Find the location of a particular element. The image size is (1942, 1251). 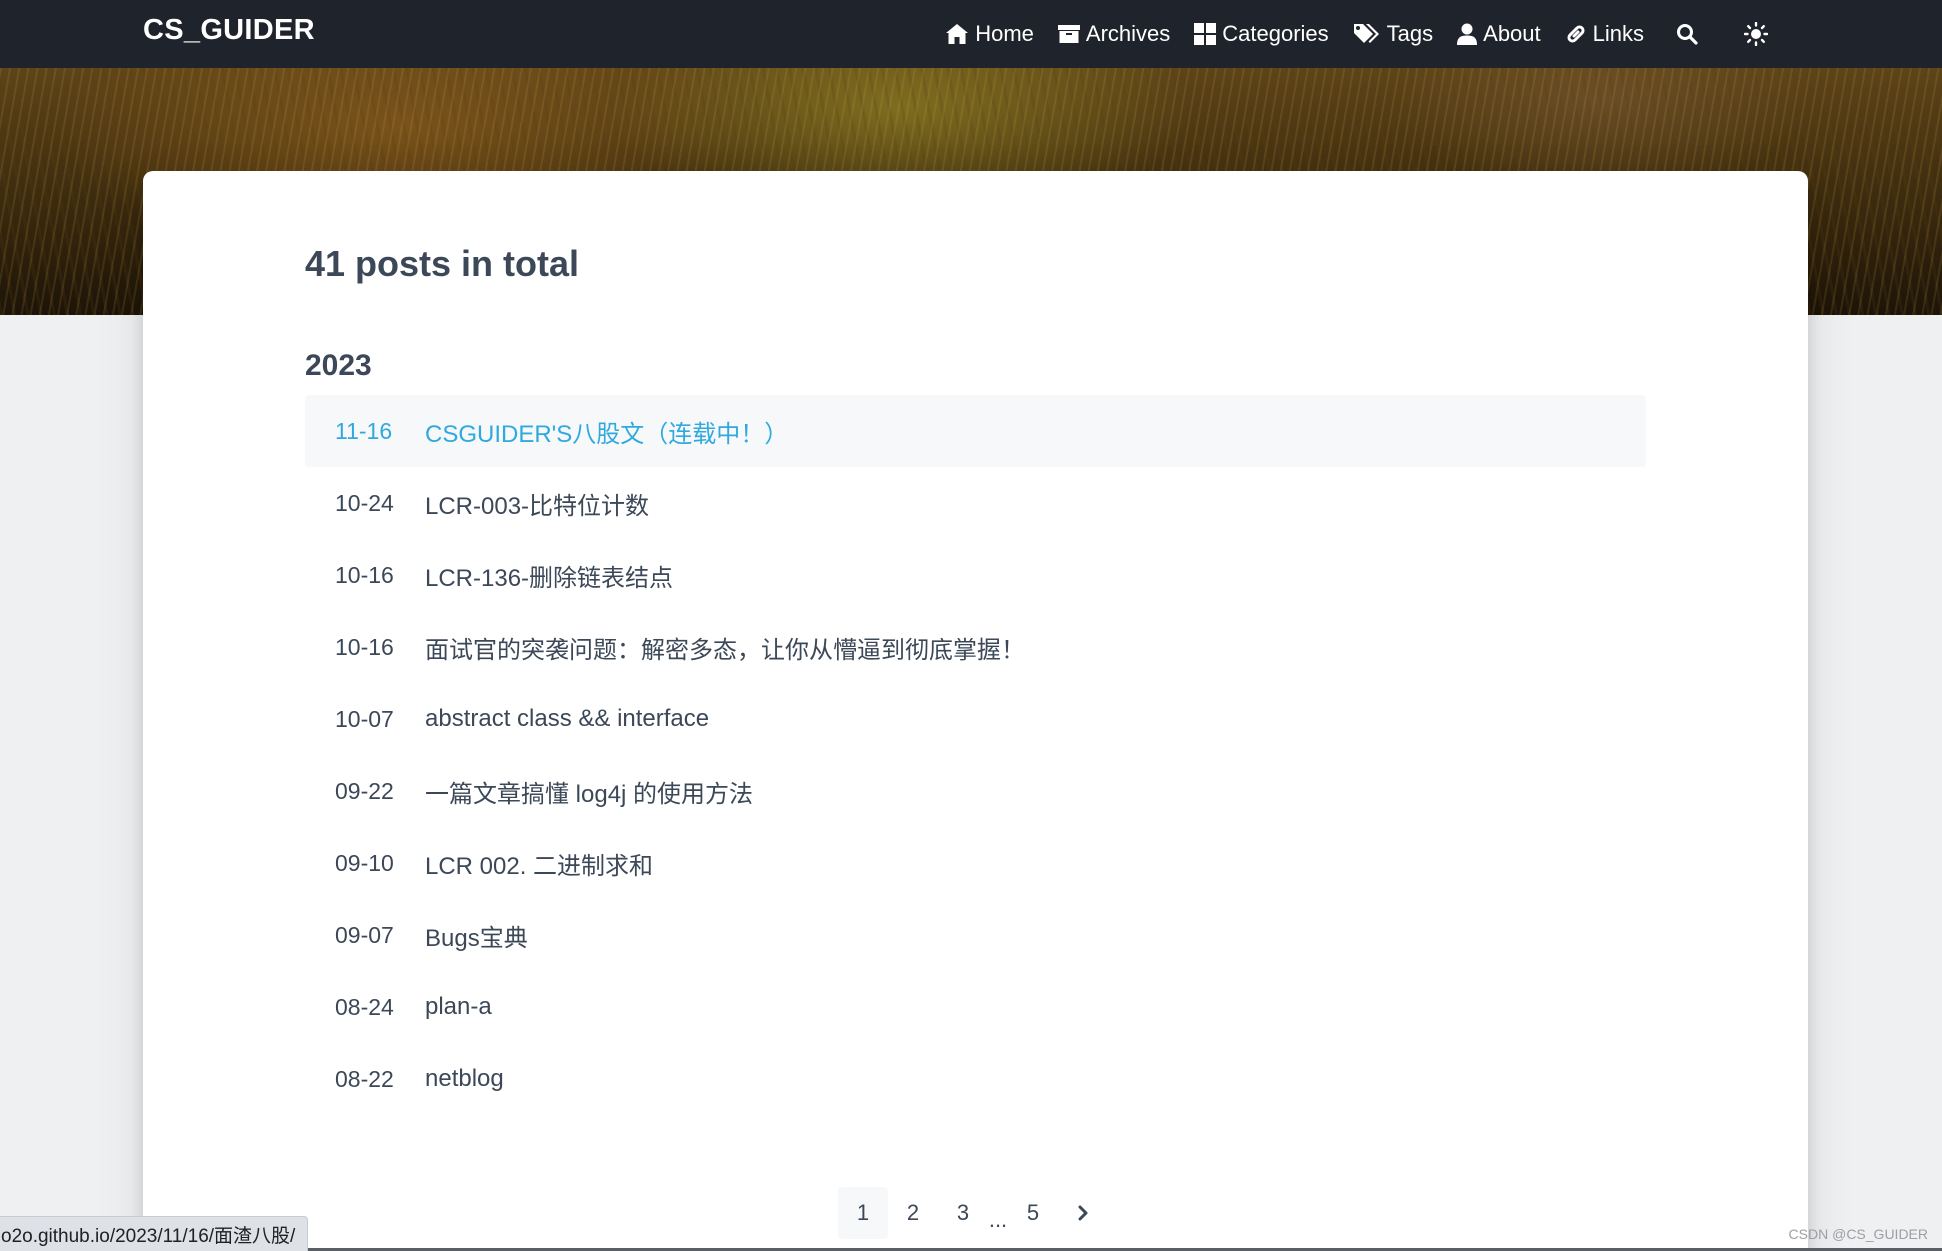

post-date: 11-16 is located at coordinates (364, 430).